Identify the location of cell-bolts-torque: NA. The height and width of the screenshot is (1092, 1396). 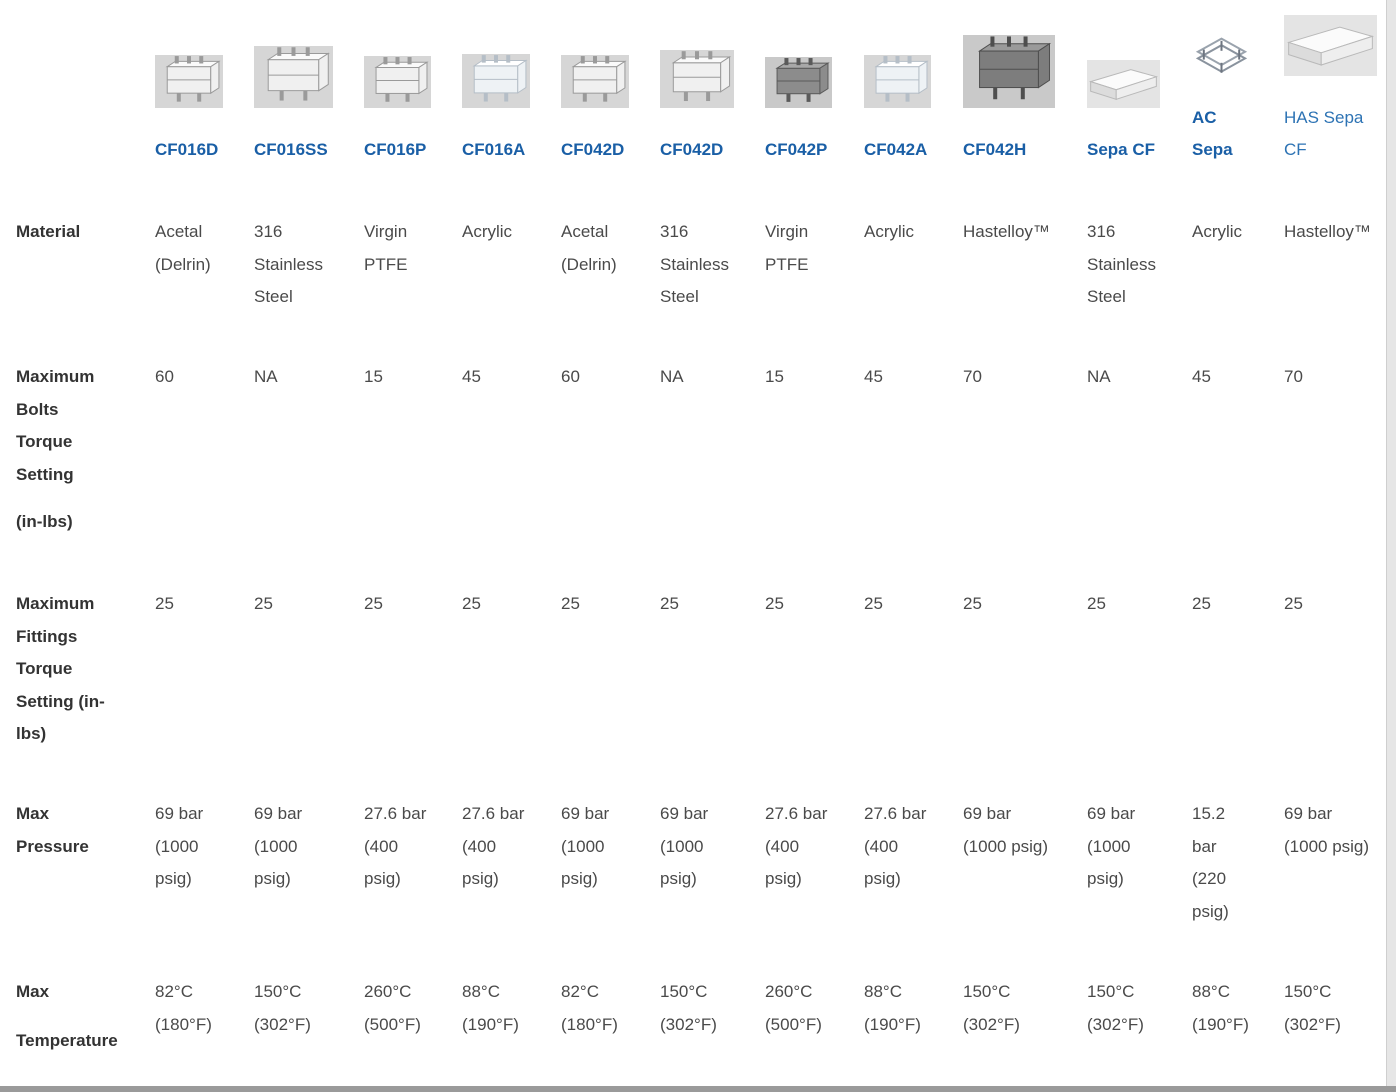
(266, 376).